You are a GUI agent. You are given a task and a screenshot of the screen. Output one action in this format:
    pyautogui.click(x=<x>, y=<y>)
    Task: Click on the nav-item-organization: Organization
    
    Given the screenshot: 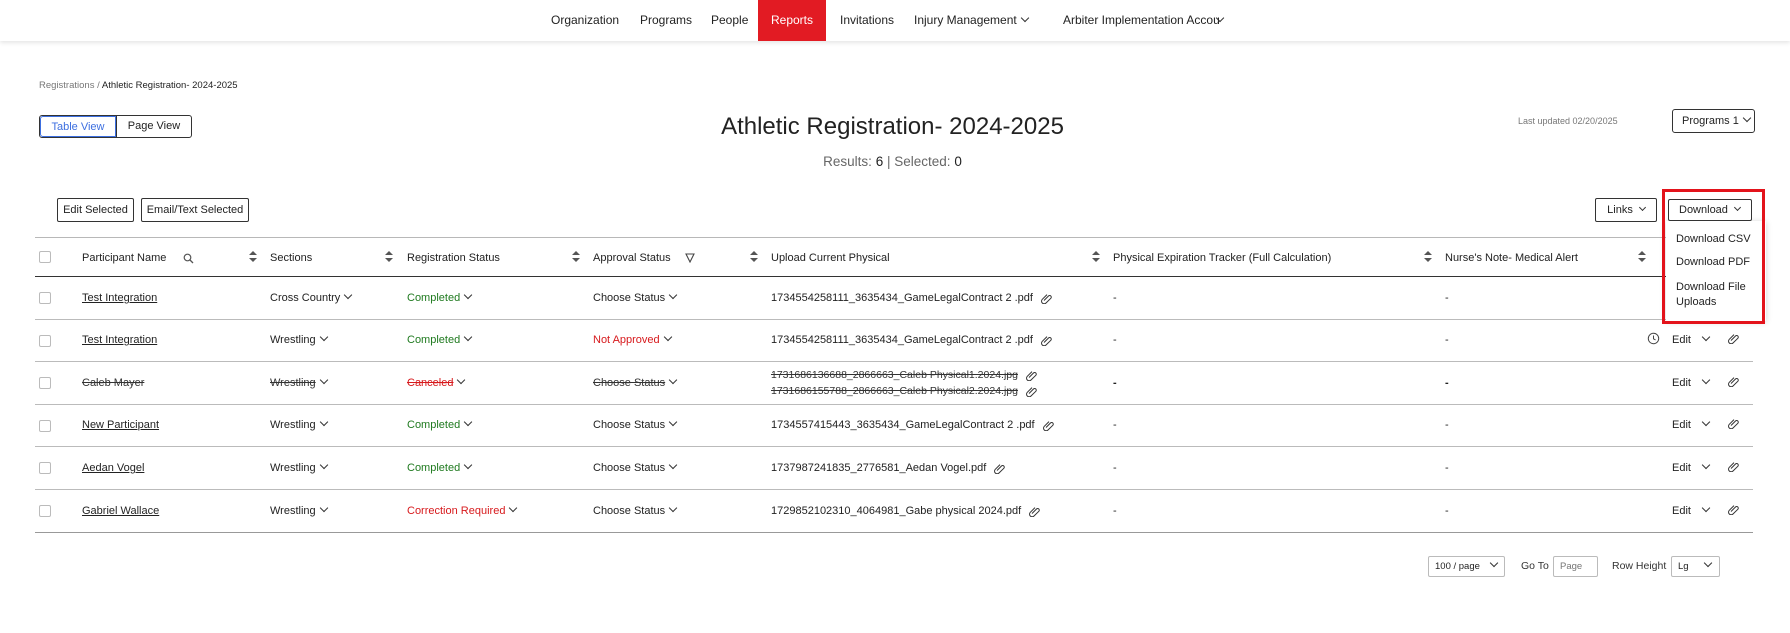 What is the action you would take?
    pyautogui.click(x=585, y=20)
    